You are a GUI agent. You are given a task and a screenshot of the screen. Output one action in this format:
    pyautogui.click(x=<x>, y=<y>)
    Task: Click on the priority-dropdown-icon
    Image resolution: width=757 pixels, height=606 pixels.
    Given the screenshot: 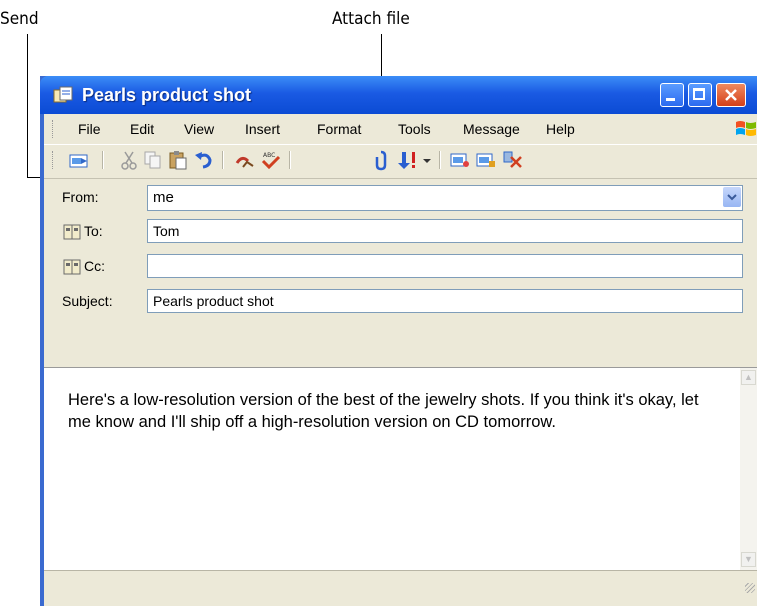 What is the action you would take?
    pyautogui.click(x=427, y=161)
    